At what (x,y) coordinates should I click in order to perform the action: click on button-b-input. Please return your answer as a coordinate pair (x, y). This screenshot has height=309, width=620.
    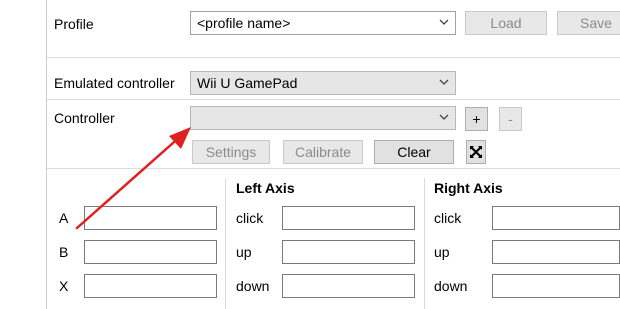
    Looking at the image, I should click on (150, 252).